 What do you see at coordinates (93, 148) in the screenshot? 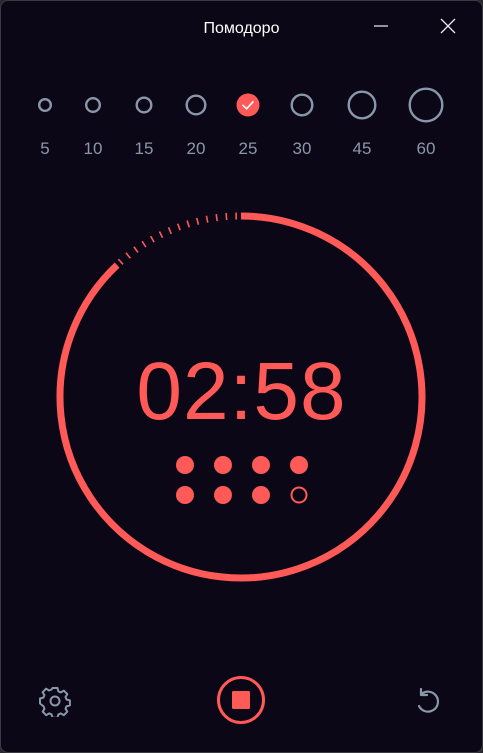
I see `preset-label: 10` at bounding box center [93, 148].